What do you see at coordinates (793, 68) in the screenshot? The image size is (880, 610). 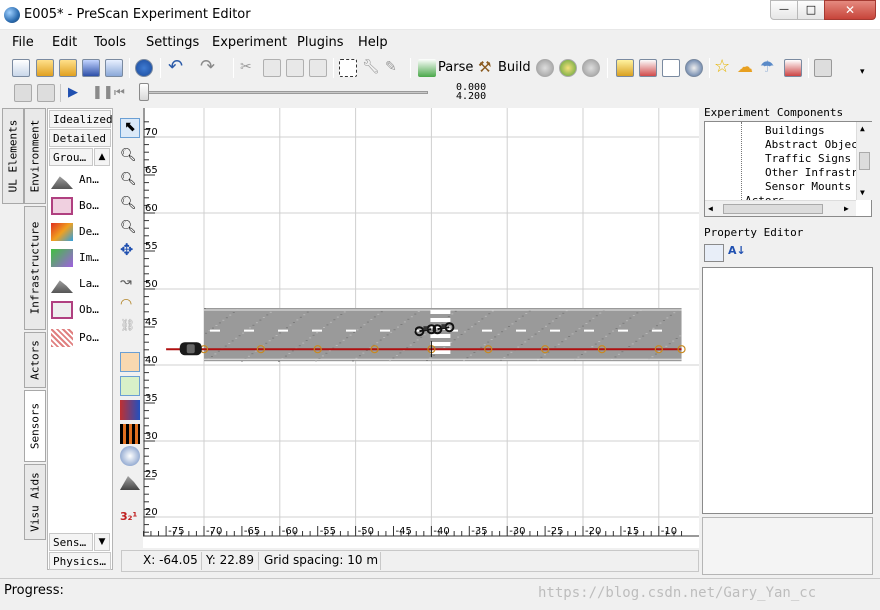 I see `chart-icon` at bounding box center [793, 68].